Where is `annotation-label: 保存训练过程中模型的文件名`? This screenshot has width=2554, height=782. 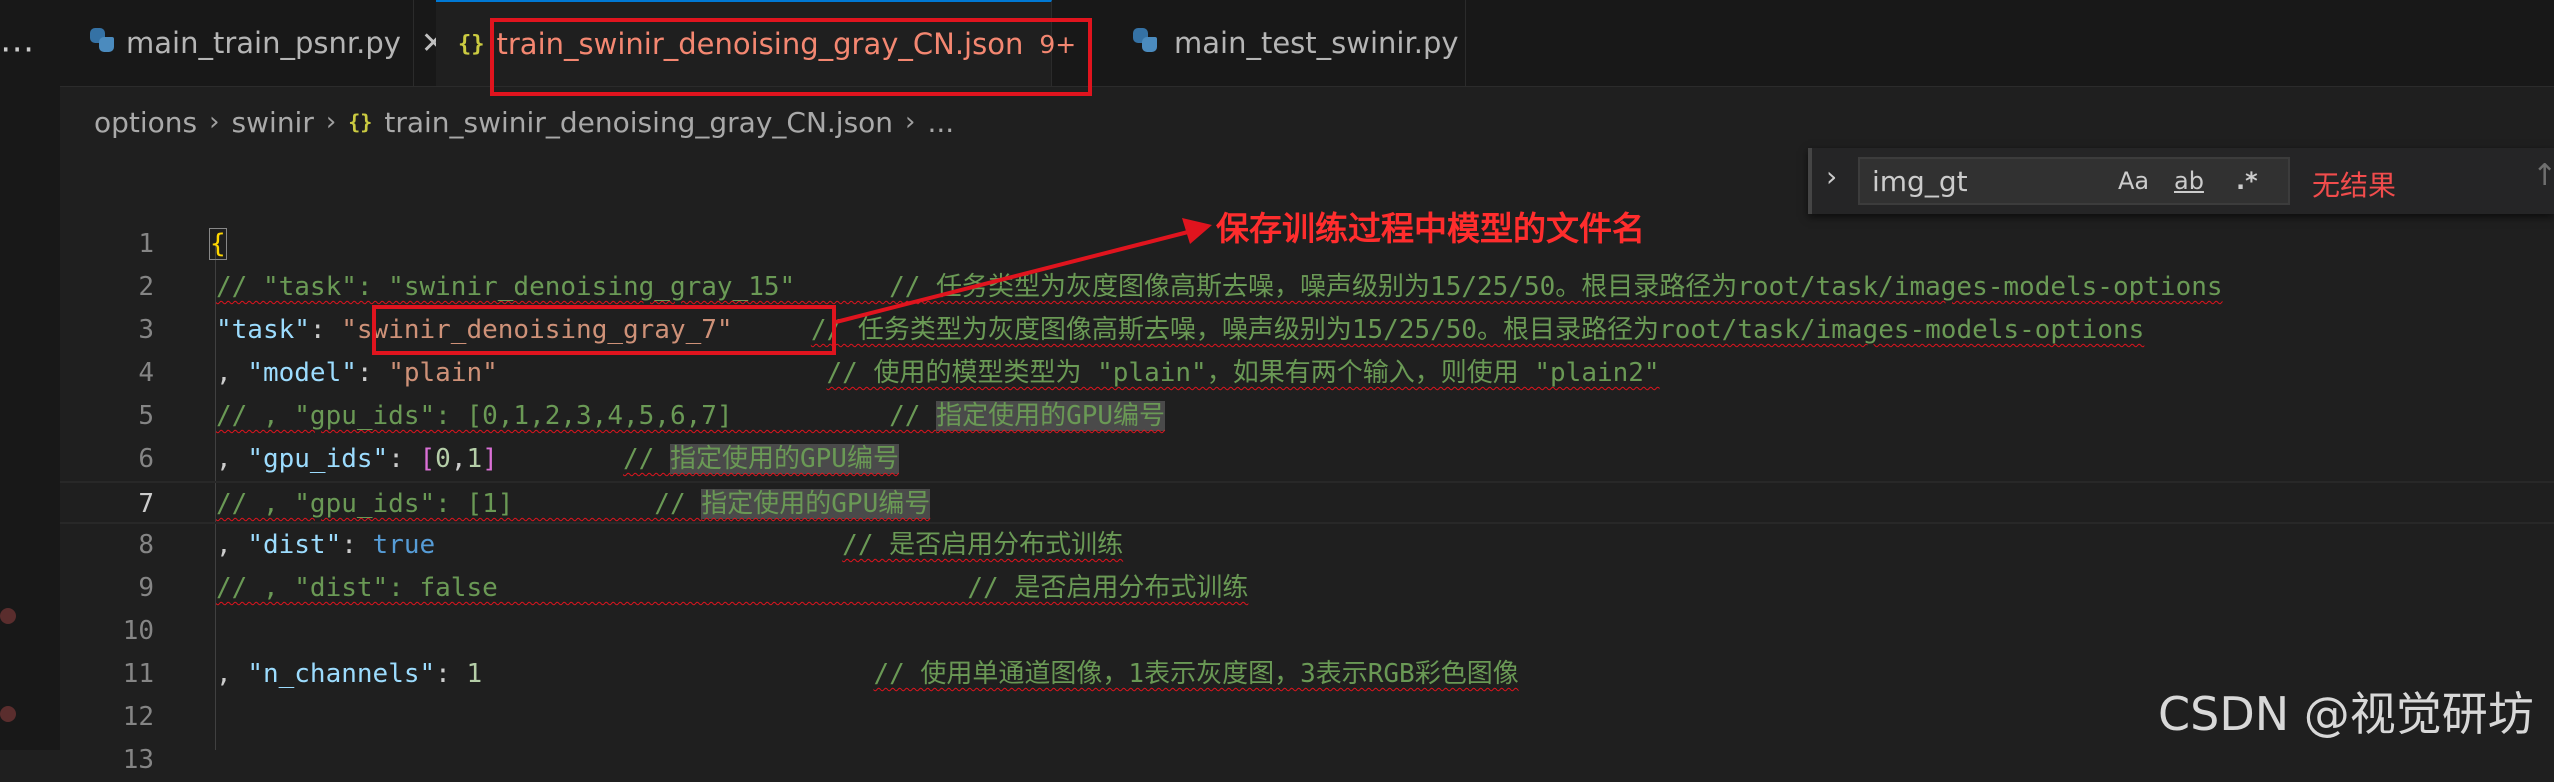
annotation-label: 保存训练过程中模型的文件名 is located at coordinates (1430, 228).